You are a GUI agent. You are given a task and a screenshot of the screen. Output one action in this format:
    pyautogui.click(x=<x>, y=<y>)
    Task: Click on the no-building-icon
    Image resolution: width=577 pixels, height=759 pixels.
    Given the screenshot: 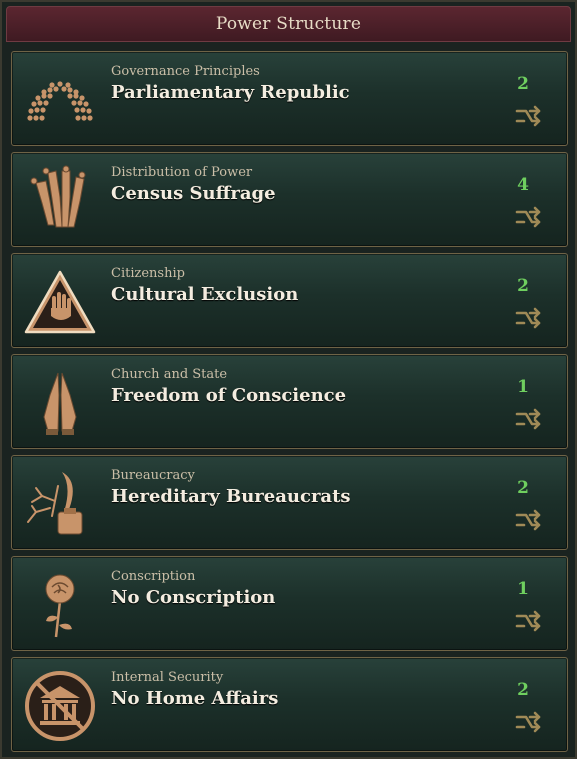 What is the action you would take?
    pyautogui.click(x=60, y=706)
    